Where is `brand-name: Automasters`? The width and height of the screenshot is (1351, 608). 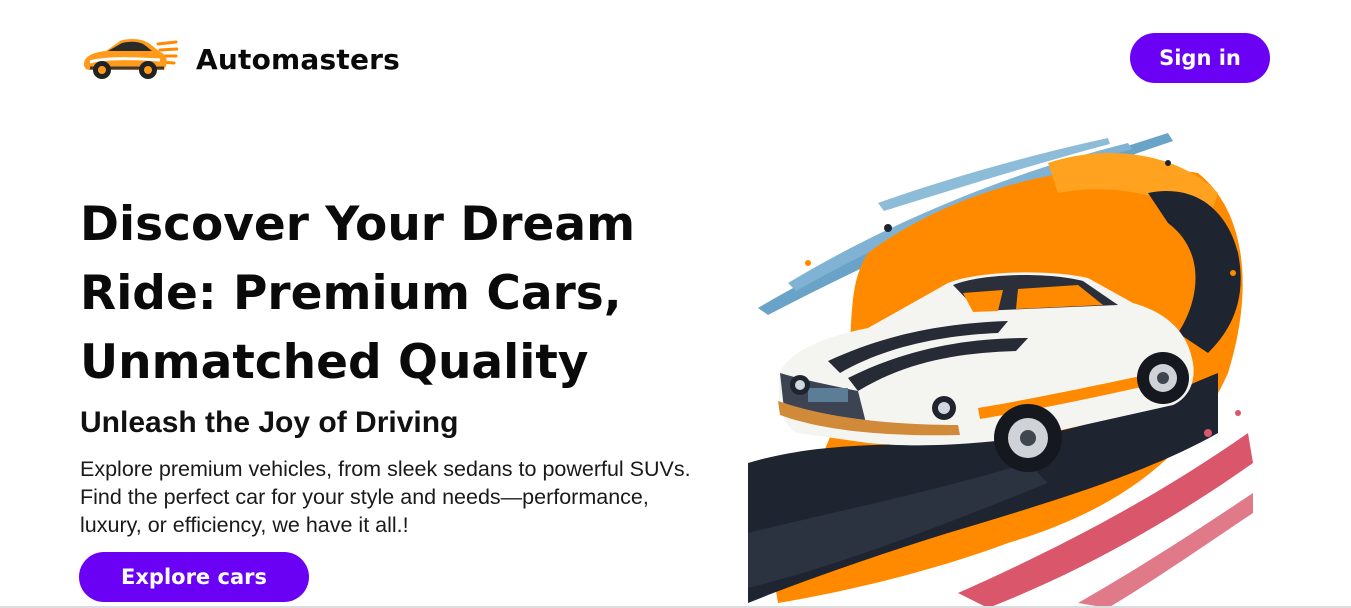
brand-name: Automasters is located at coordinates (298, 59).